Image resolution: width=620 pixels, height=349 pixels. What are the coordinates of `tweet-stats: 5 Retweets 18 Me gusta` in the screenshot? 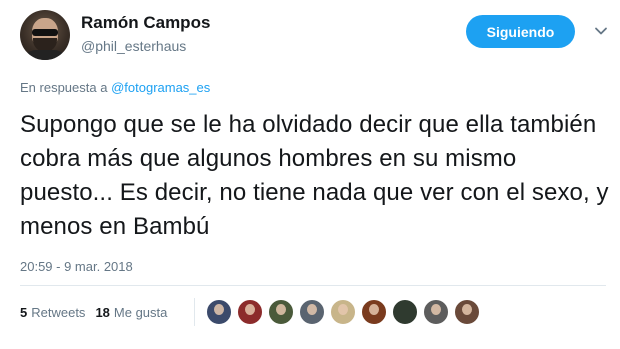 It's located at (93, 312).